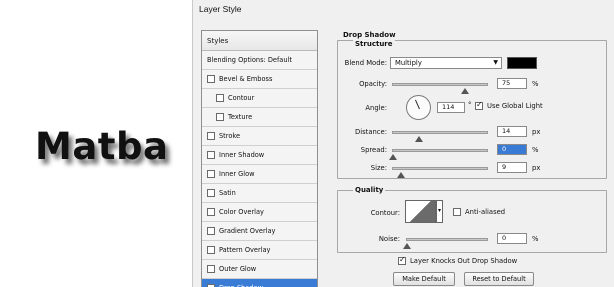  I want to click on size-slider-thumb, so click(401, 175).